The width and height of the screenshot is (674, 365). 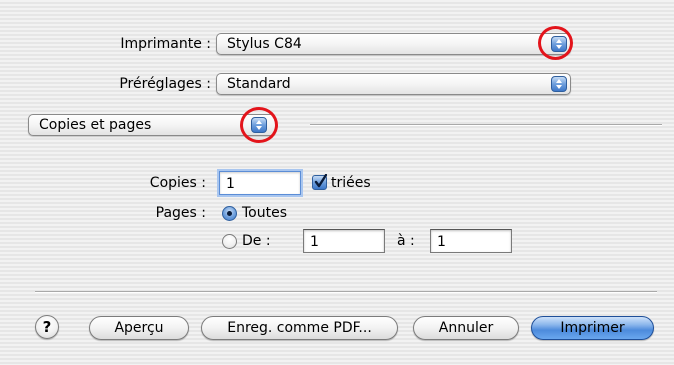 I want to click on copies-field, so click(x=260, y=183).